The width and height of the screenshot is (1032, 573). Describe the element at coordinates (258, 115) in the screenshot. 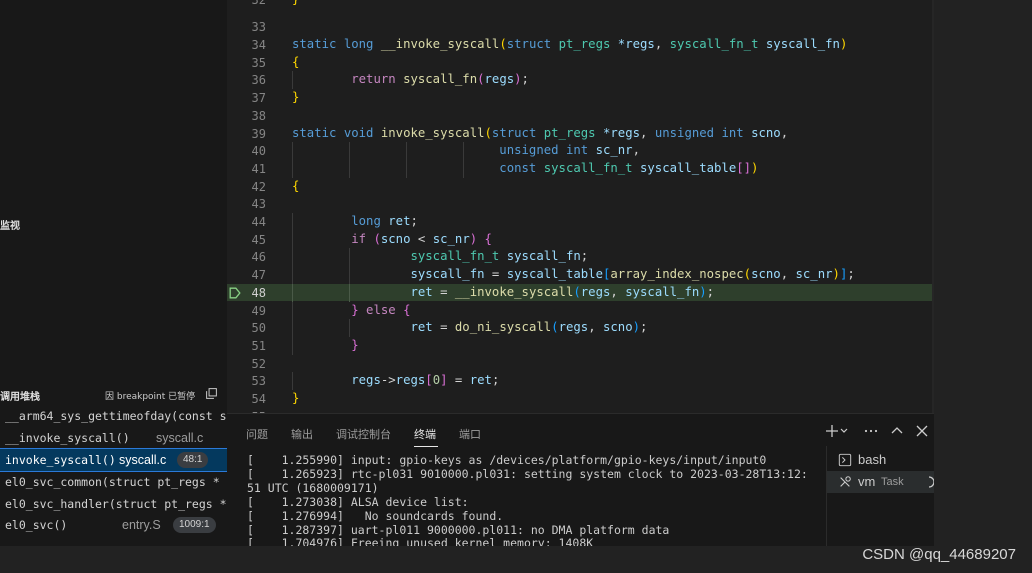

I see `line-number: 38` at that location.